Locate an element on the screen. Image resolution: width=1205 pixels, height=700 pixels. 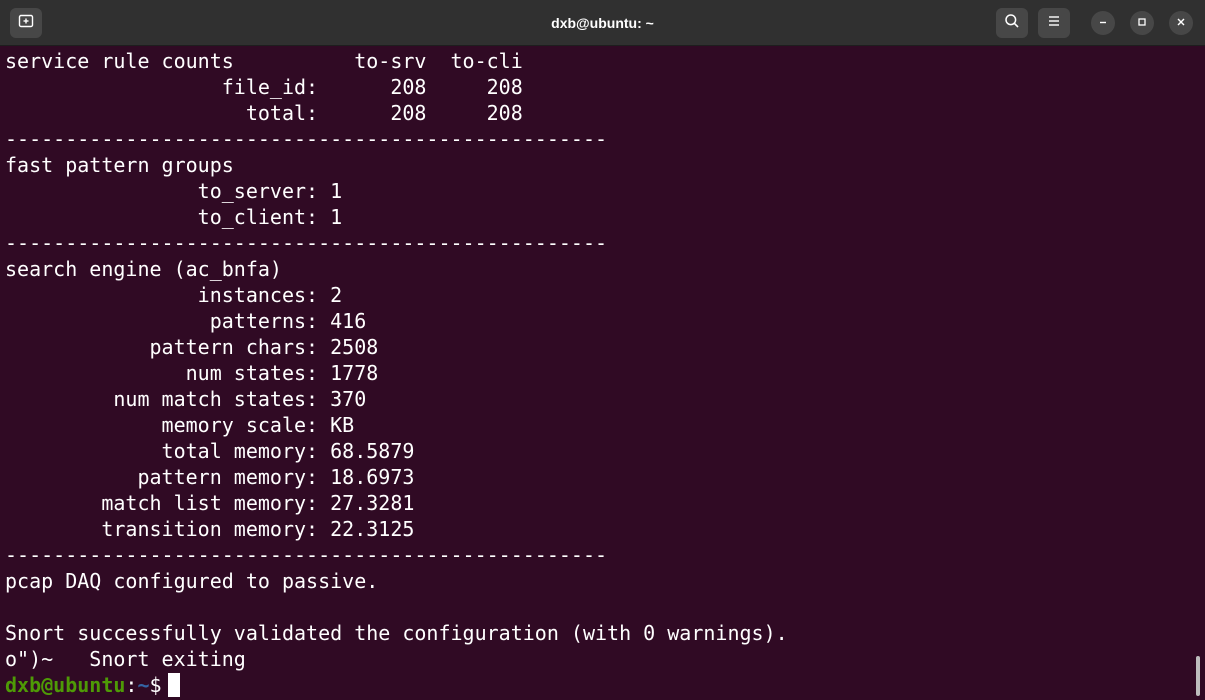
prompt-path: ~ is located at coordinates (143, 685).